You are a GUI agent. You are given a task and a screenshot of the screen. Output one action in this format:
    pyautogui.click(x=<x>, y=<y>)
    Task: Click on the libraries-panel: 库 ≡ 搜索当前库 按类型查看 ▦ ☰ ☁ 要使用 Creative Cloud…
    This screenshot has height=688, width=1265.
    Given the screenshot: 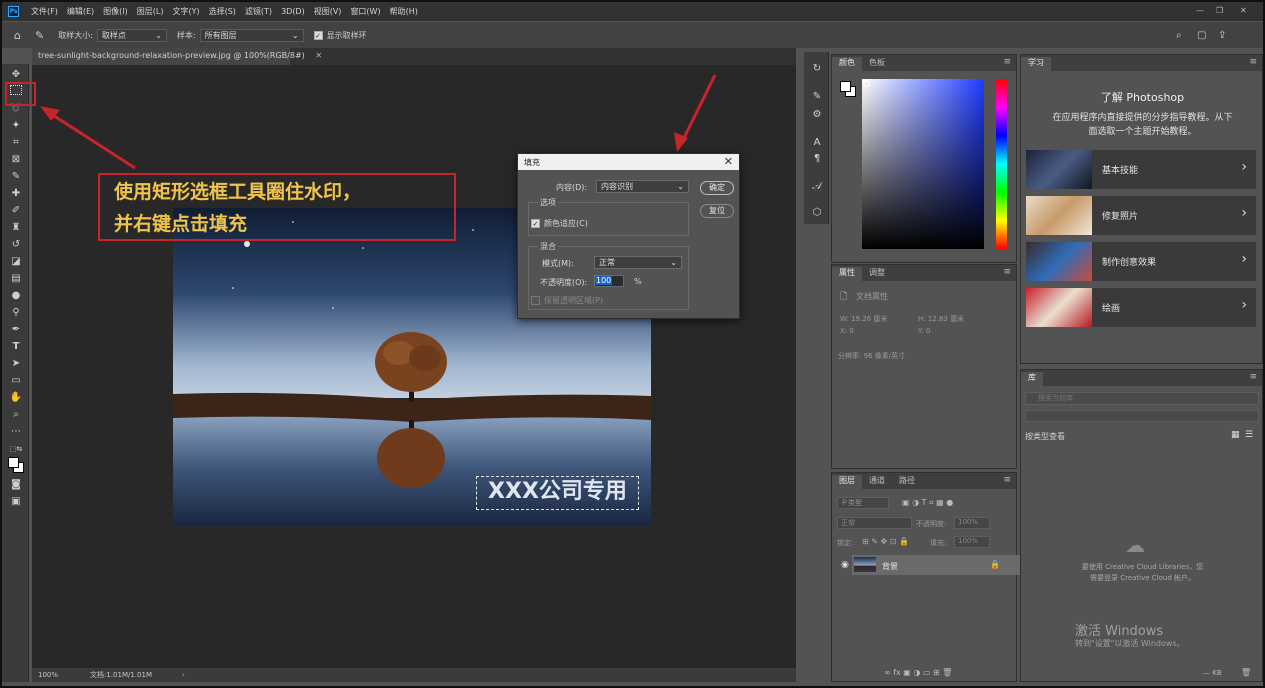 What is the action you would take?
    pyautogui.click(x=1141, y=525)
    